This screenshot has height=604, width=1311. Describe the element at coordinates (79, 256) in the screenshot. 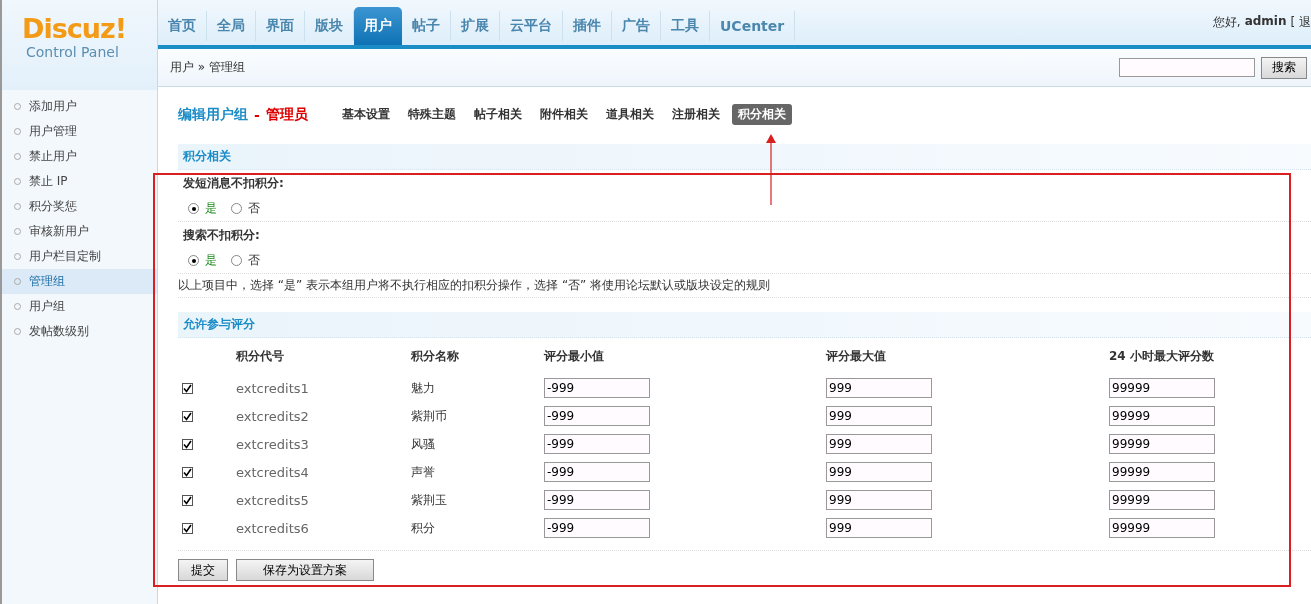

I see `sidebar-item: 用户栏目定制` at that location.